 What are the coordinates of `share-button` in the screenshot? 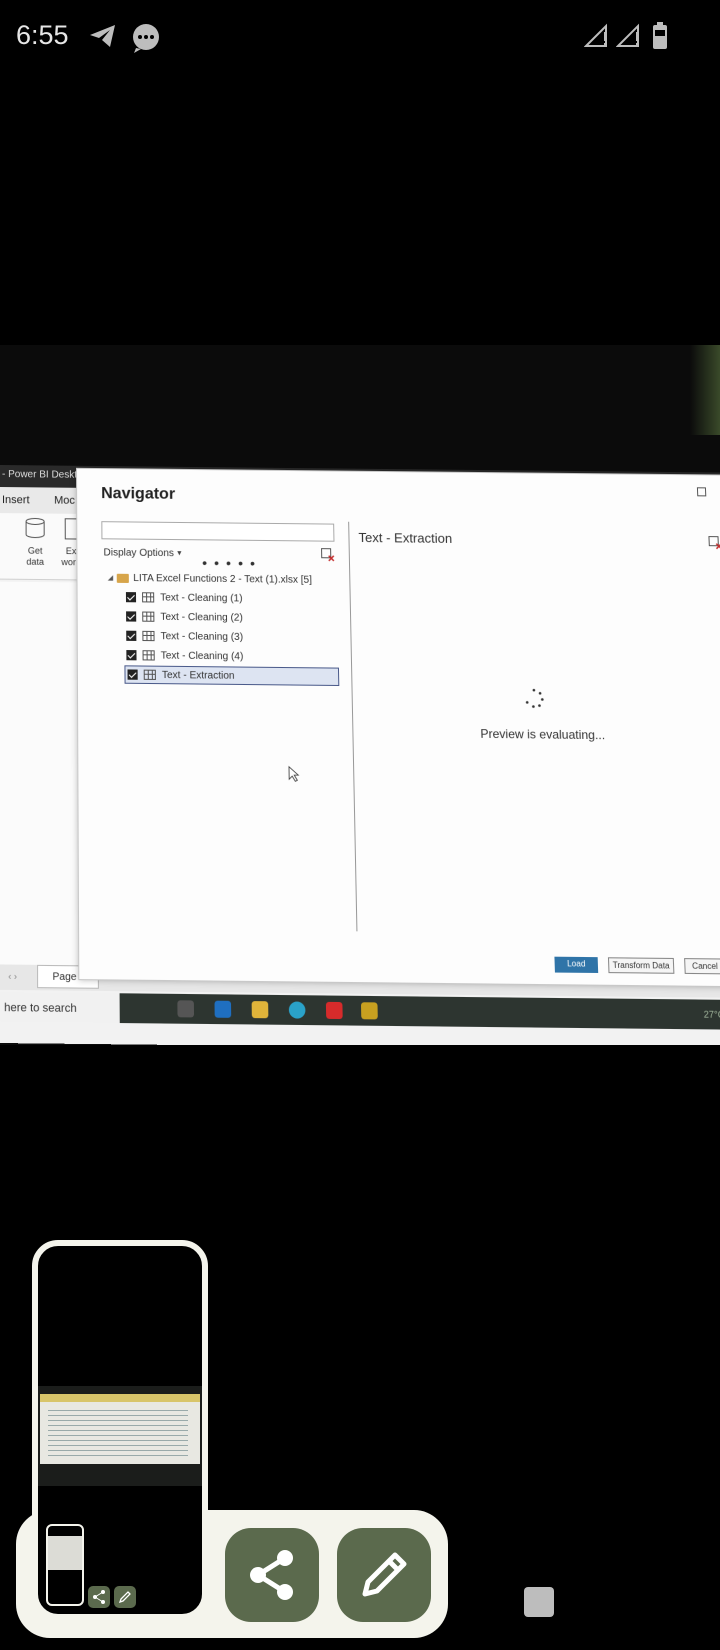 It's located at (272, 1575).